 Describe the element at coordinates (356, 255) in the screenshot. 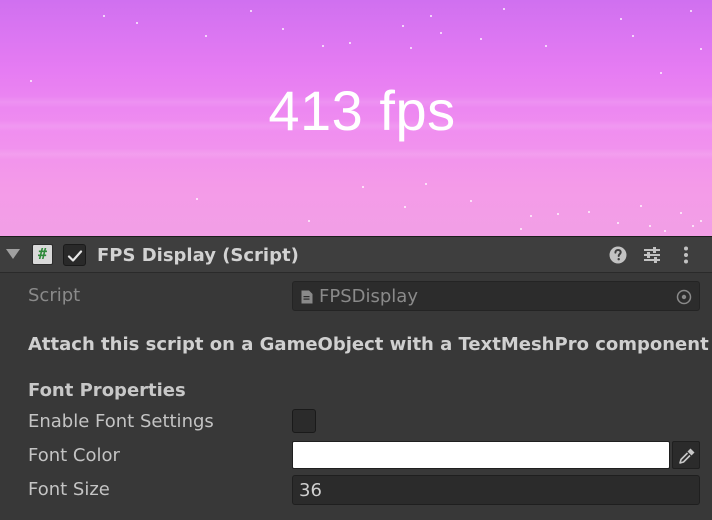

I see `component-header: # FPS Display (Script)` at that location.